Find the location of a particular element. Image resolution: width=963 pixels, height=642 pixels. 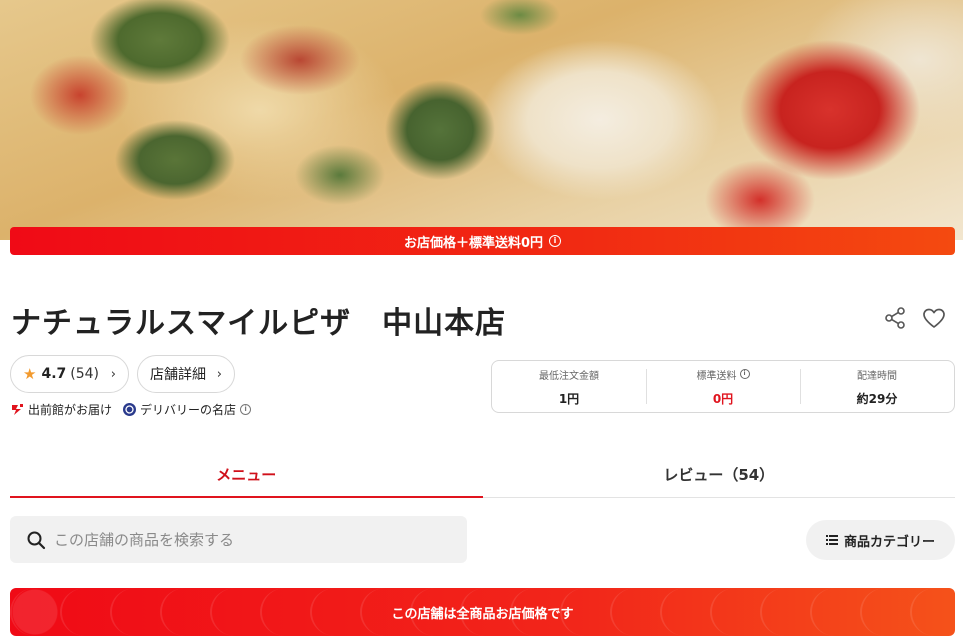

demae-badge-text: 出前館がお届け is located at coordinates (70, 410).